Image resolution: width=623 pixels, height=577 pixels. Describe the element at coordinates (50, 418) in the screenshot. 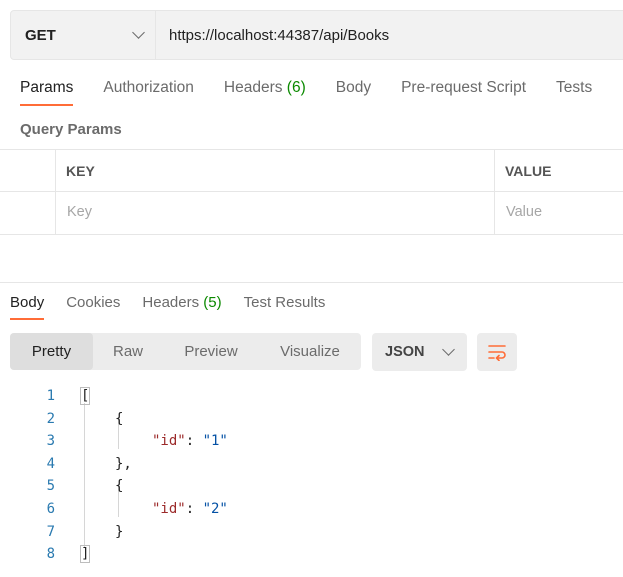

I see `line-number: 2` at that location.